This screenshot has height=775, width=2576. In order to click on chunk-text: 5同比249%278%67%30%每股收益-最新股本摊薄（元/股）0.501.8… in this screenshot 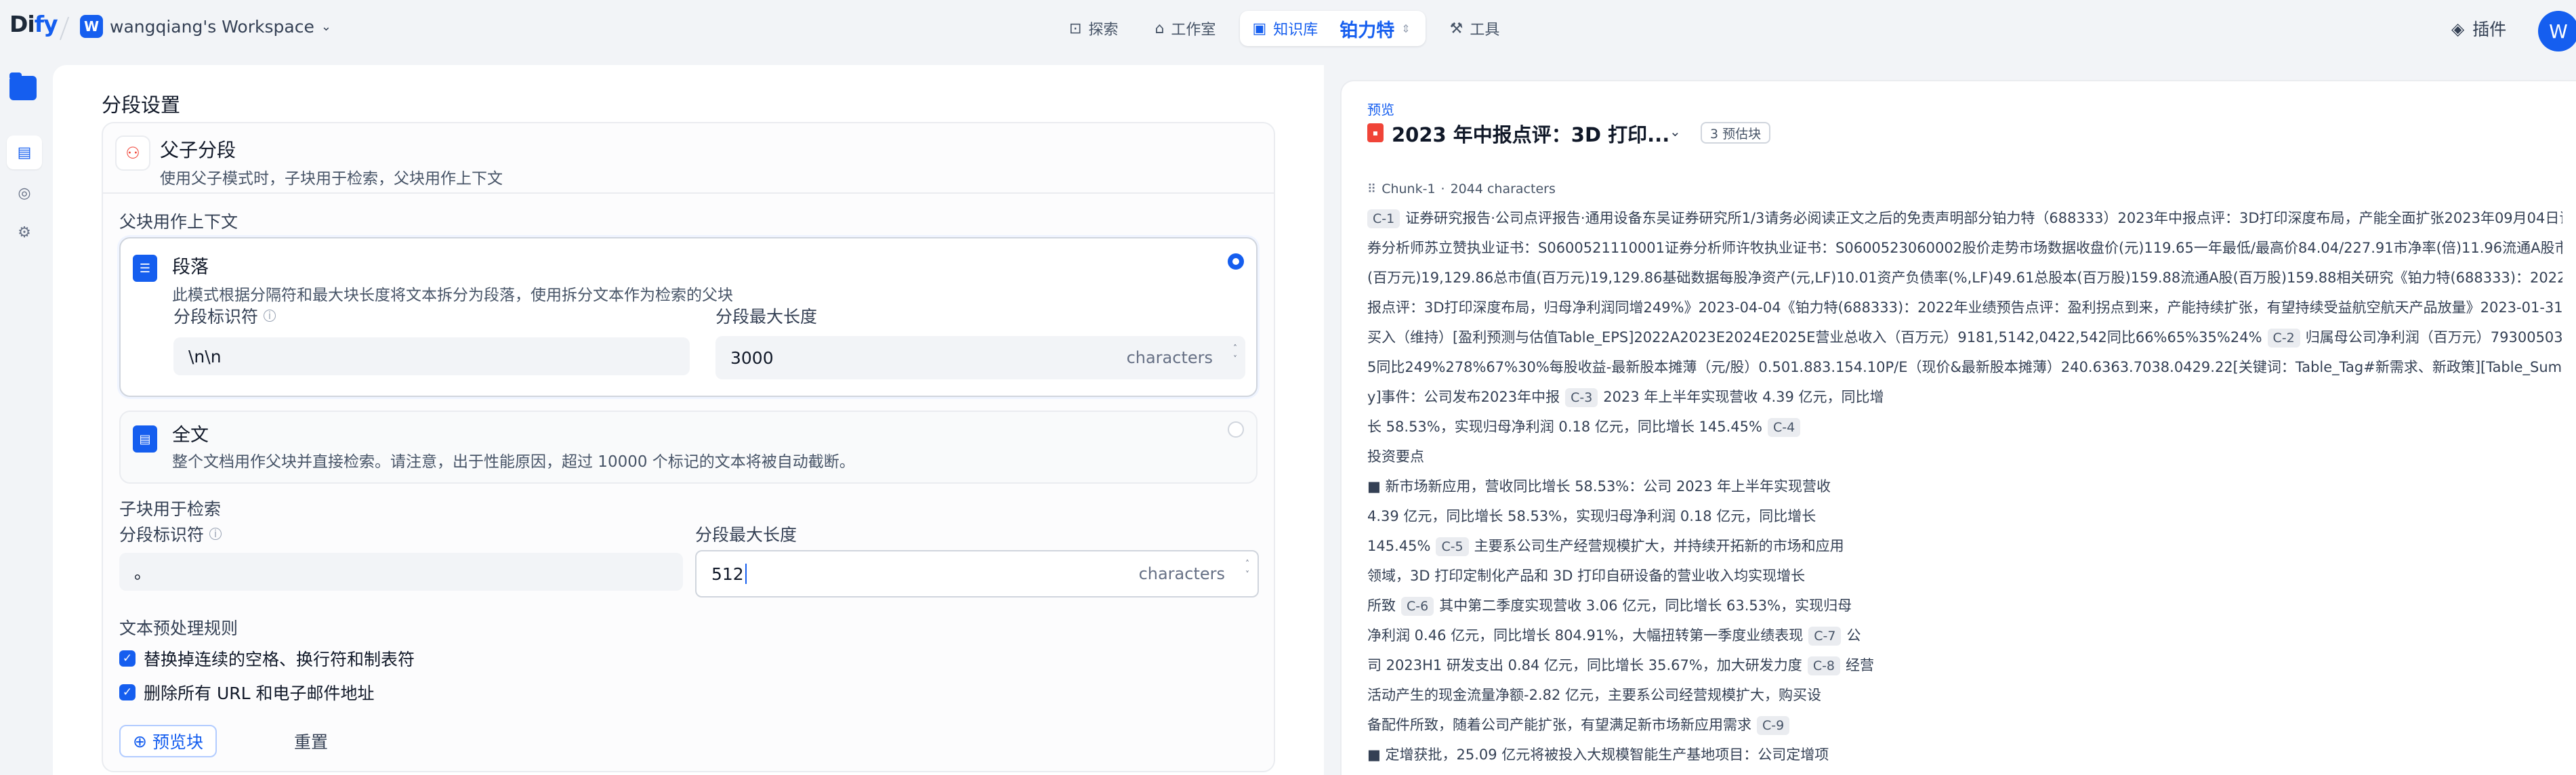, I will do `click(1964, 367)`.